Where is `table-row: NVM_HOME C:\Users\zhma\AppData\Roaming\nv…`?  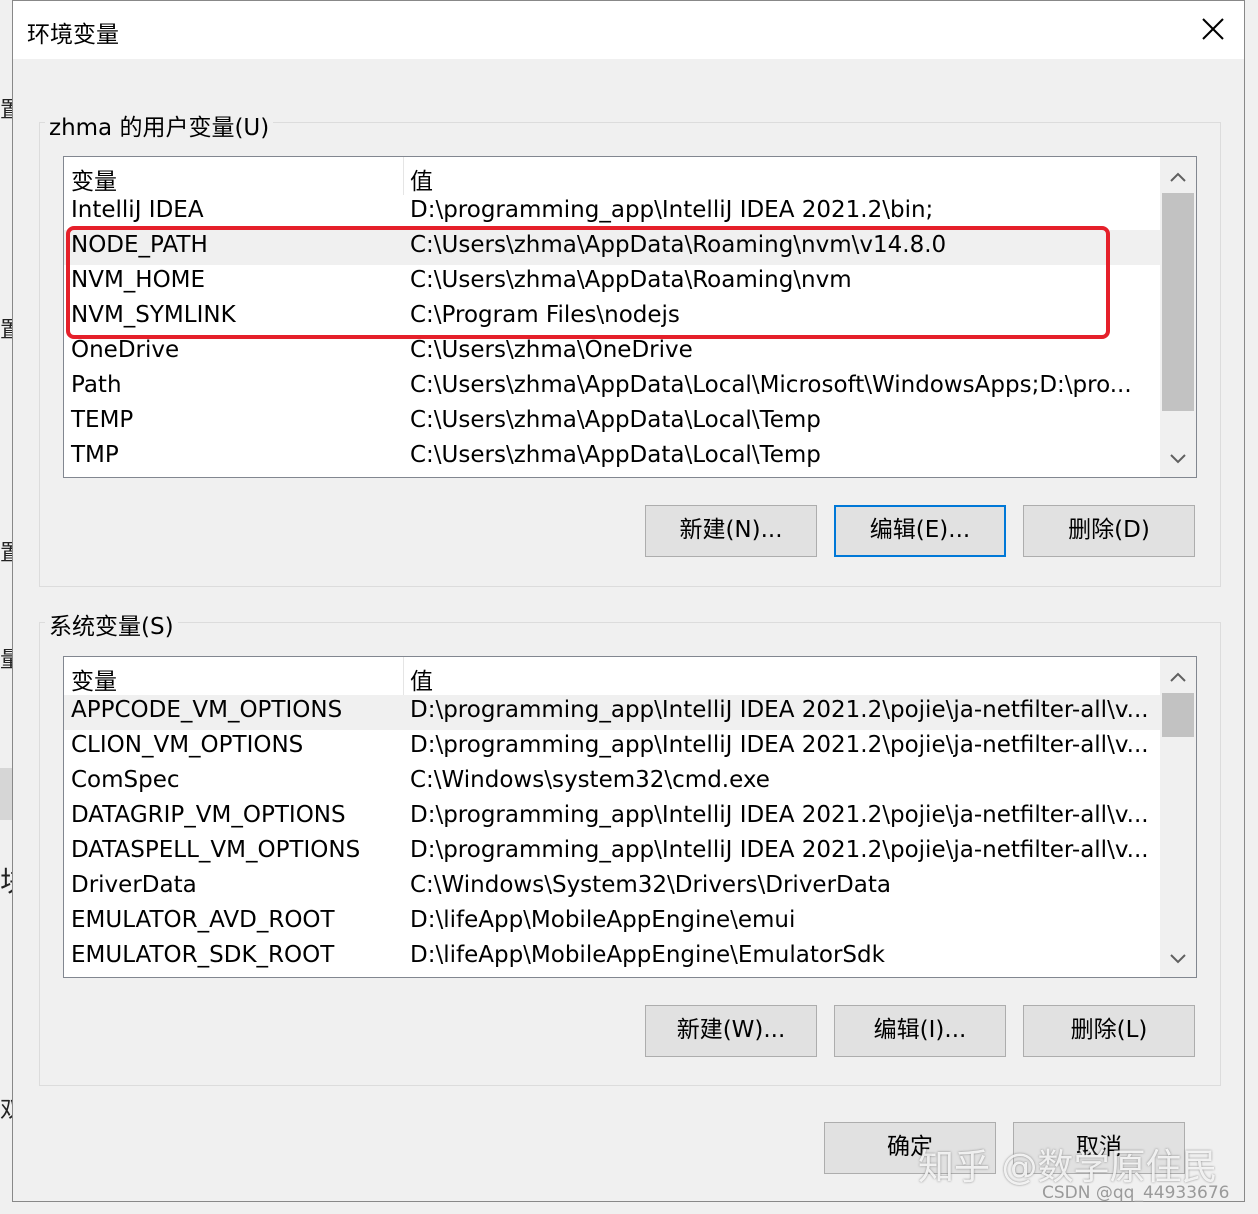 table-row: NVM_HOME C:\Users\zhma\AppData\Roaming\nv… is located at coordinates (612, 282).